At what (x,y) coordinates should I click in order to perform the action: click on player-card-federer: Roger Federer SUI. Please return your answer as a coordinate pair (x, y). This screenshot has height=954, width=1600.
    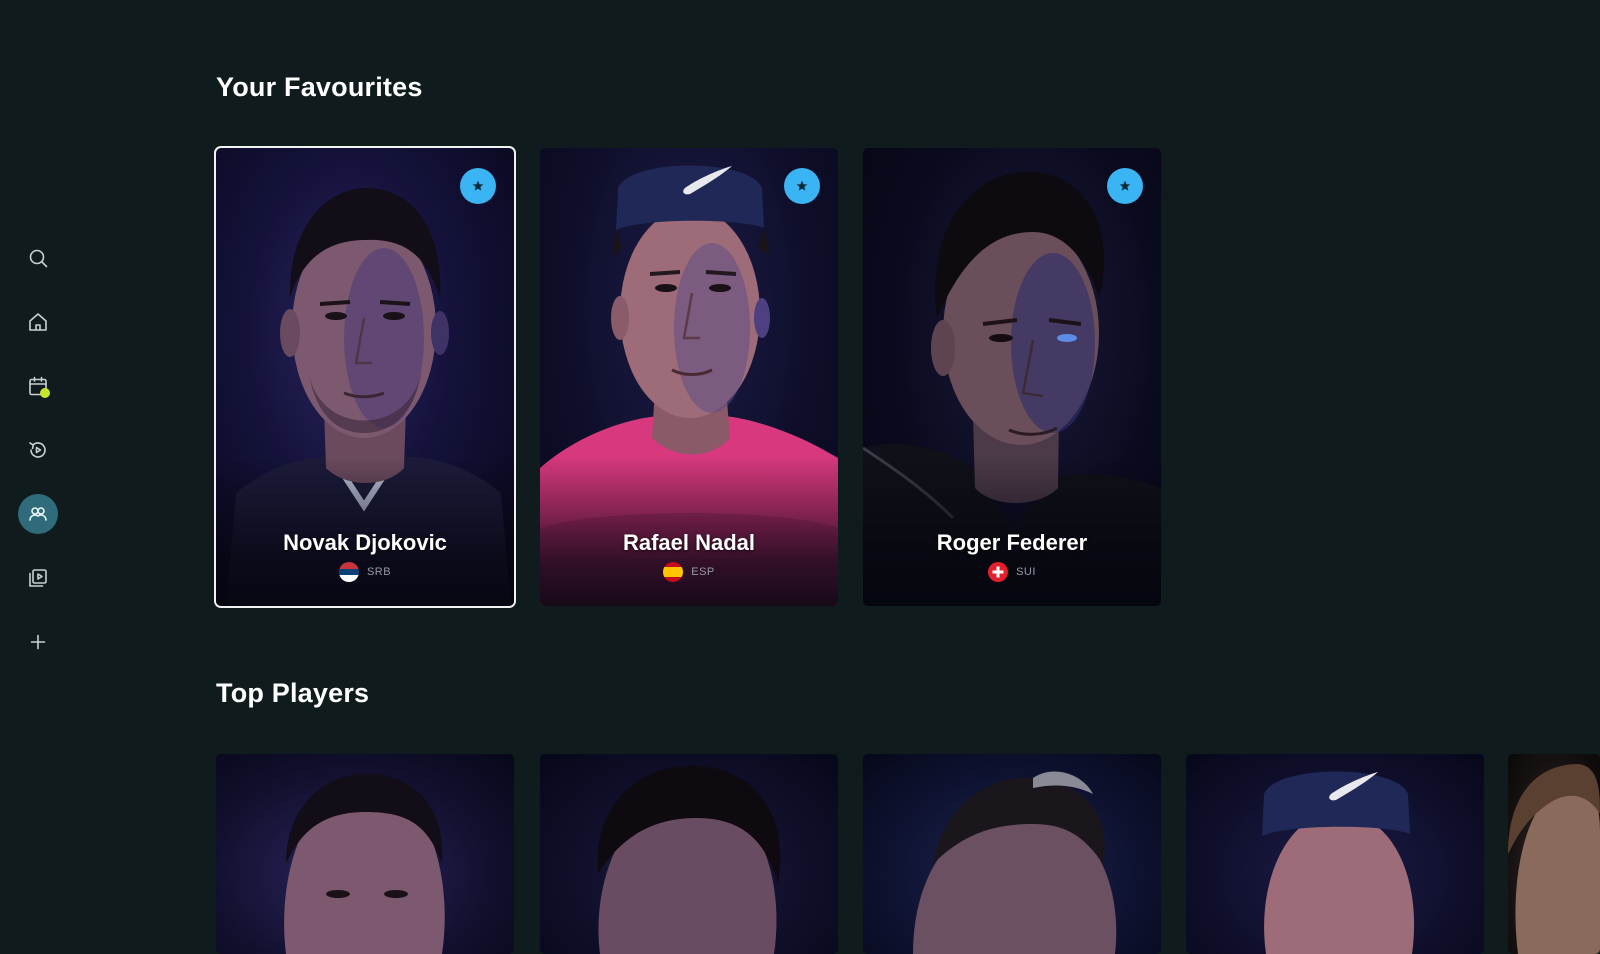
    Looking at the image, I should click on (1012, 377).